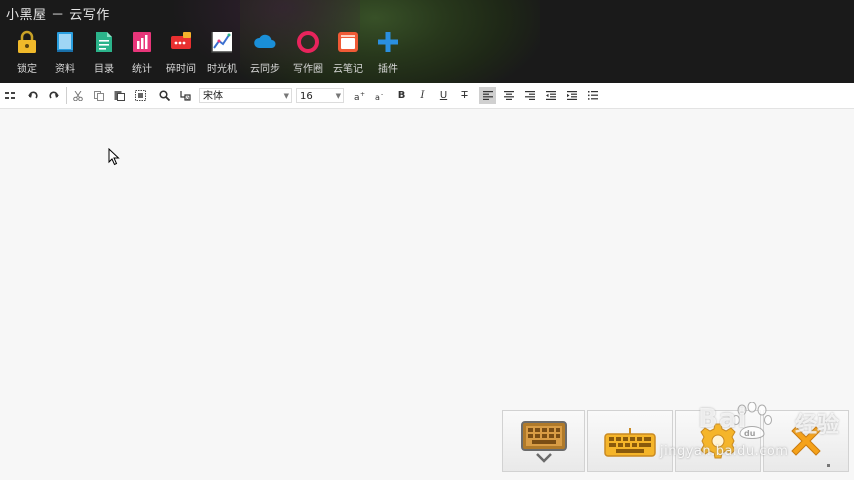 The width and height of the screenshot is (854, 480). I want to click on toggle-soft-keyboard-button, so click(543, 441).